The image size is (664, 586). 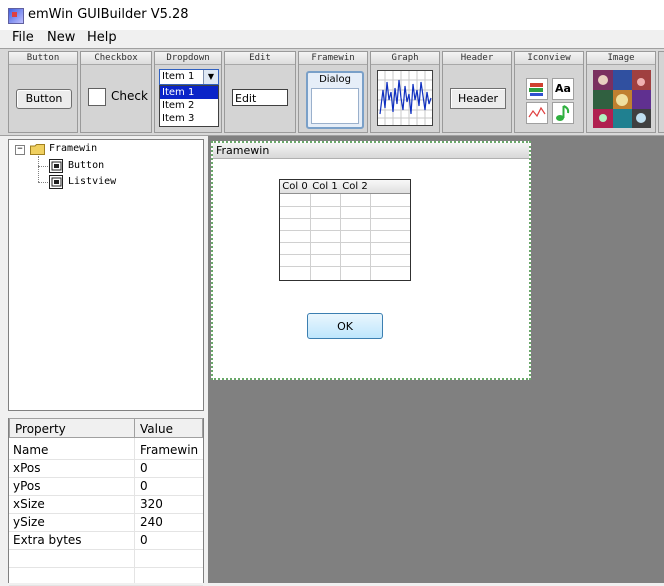 I want to click on palette-framewin: Framewin Dialog, so click(x=333, y=92).